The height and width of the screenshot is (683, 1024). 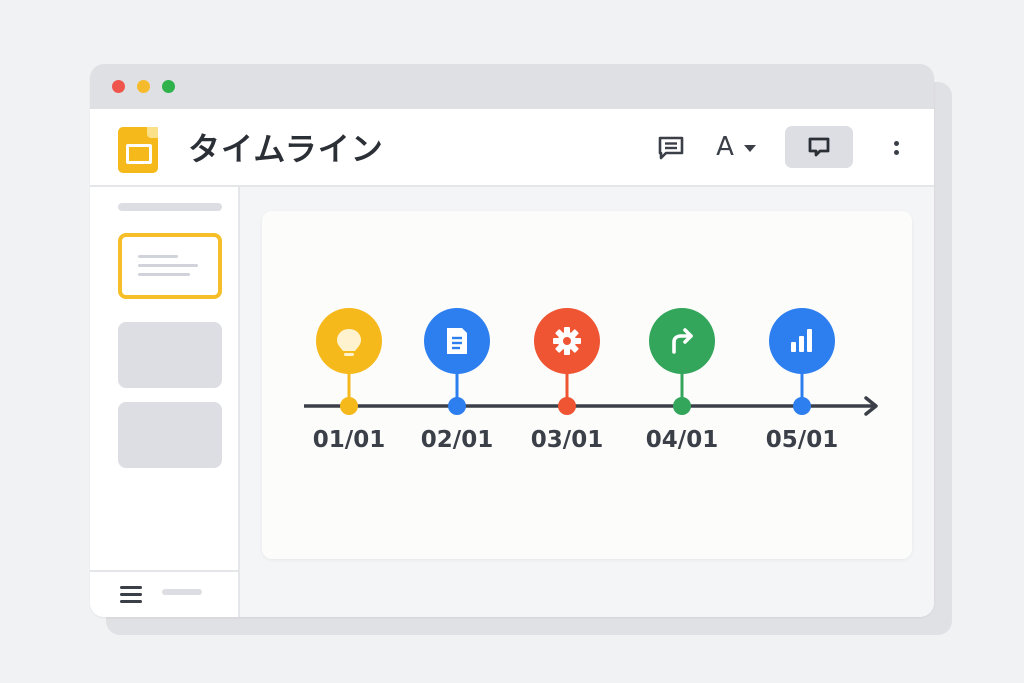 What do you see at coordinates (457, 440) in the screenshot?
I see `milestone-date-label: 02/01` at bounding box center [457, 440].